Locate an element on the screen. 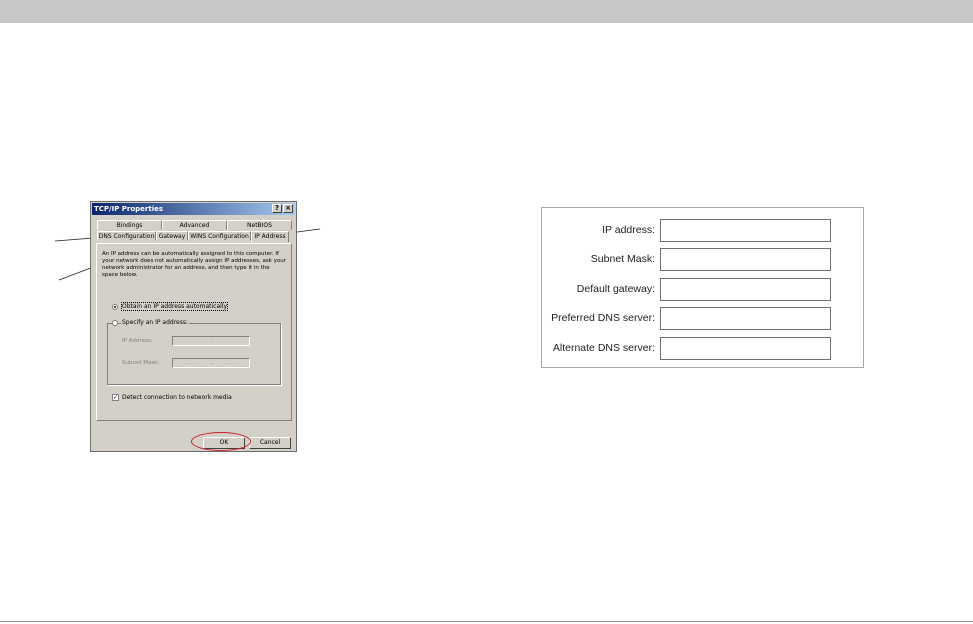 The height and width of the screenshot is (624, 973). subnet-mask-form-label: Subnet Mask: is located at coordinates (622, 259).